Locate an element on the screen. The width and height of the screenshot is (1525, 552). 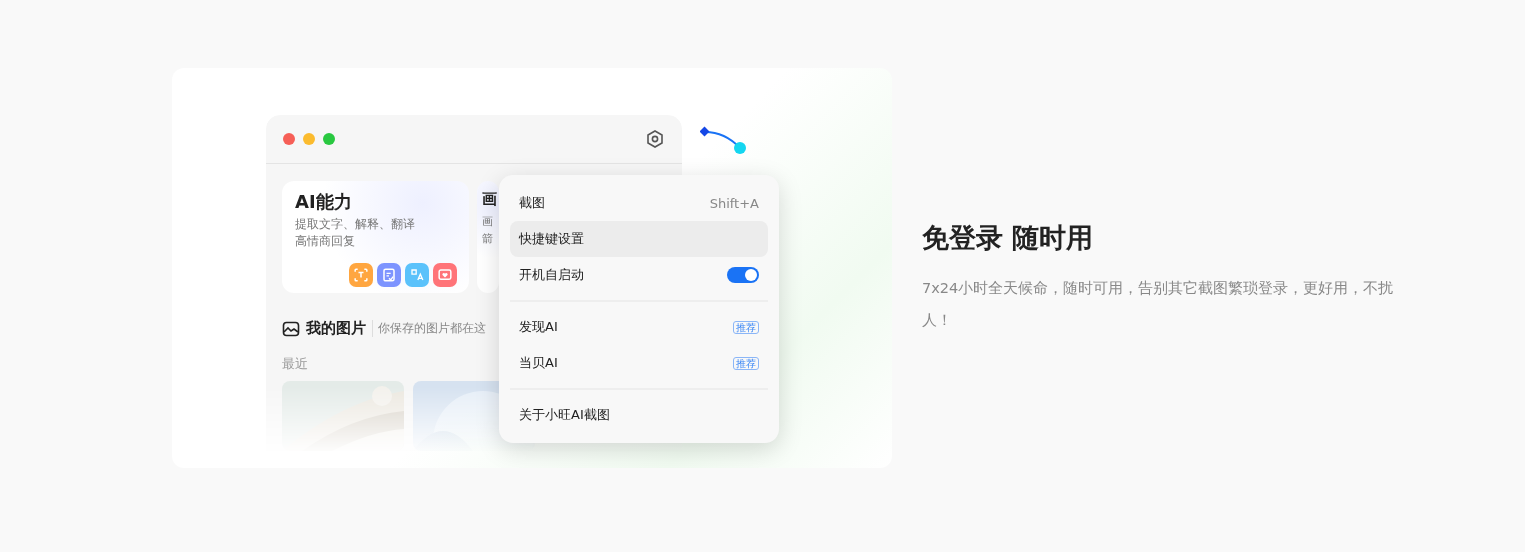
settings-icon is located at coordinates (655, 139).